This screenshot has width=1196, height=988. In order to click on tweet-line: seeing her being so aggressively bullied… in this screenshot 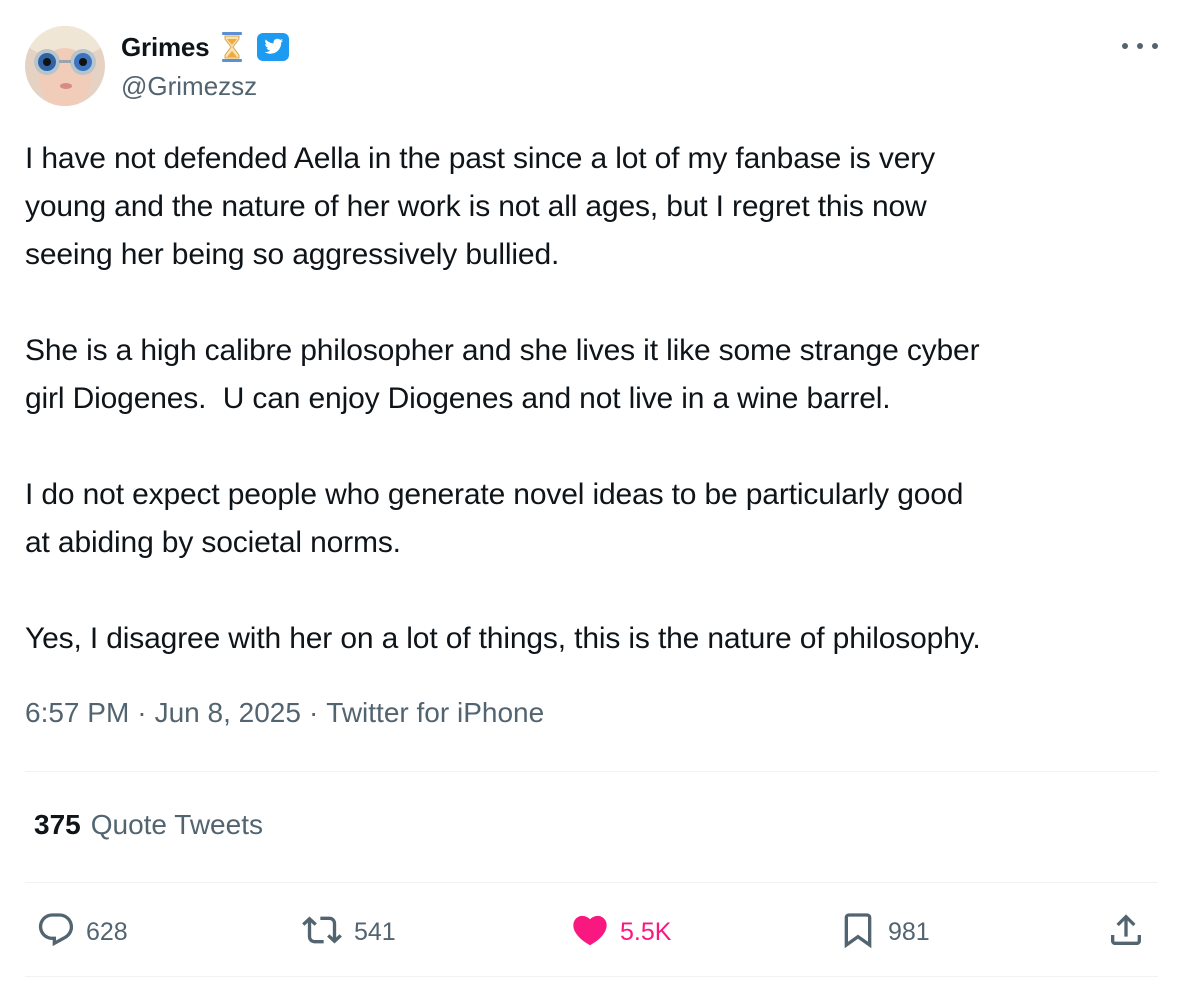, I will do `click(292, 254)`.